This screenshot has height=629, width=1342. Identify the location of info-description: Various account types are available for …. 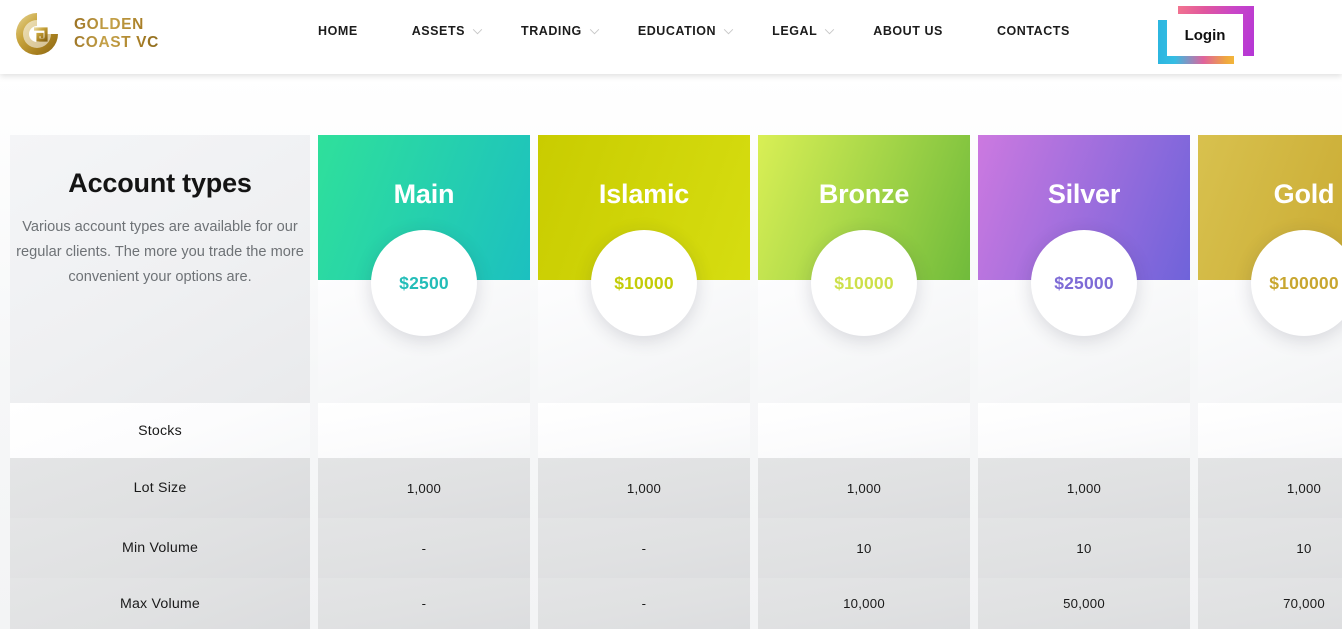
(160, 252).